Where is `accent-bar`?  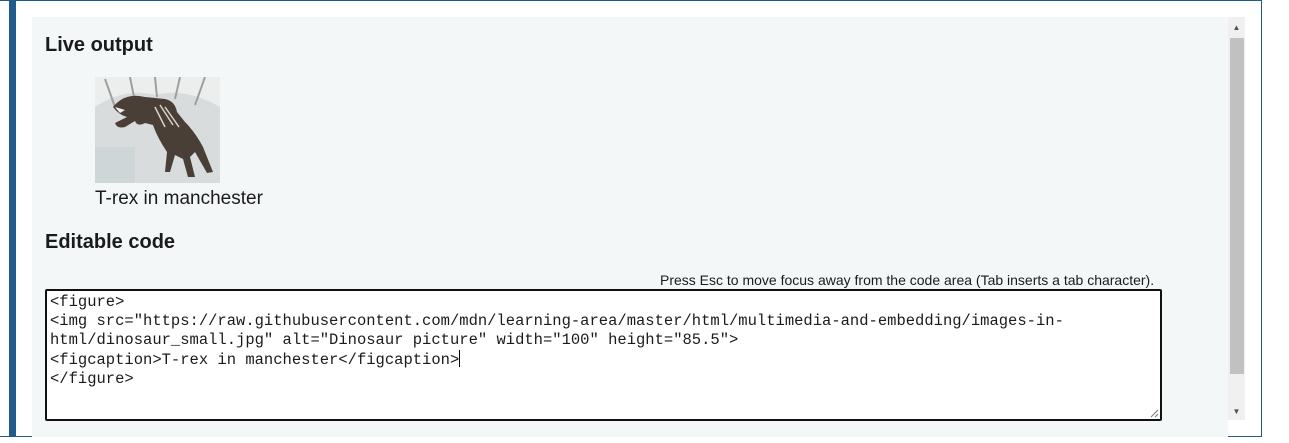
accent-bar is located at coordinates (12, 218).